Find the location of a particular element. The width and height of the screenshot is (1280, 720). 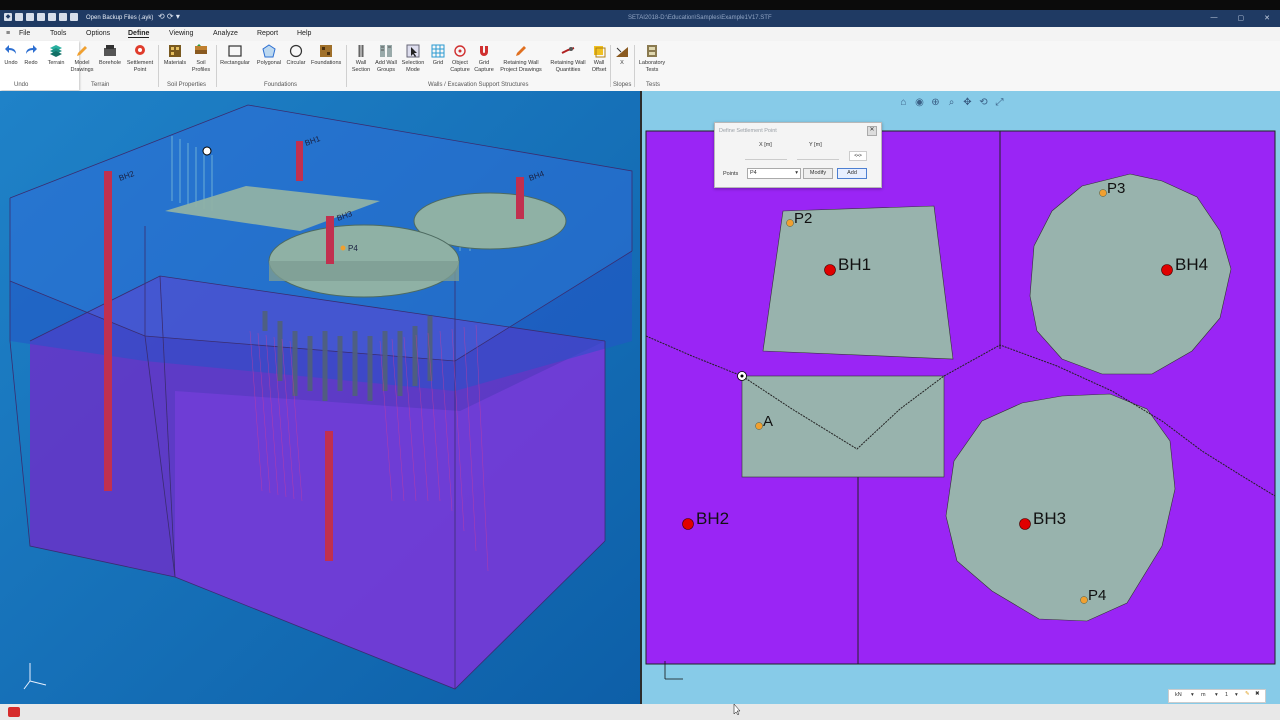

circular-button: Circular is located at coordinates (296, 55).